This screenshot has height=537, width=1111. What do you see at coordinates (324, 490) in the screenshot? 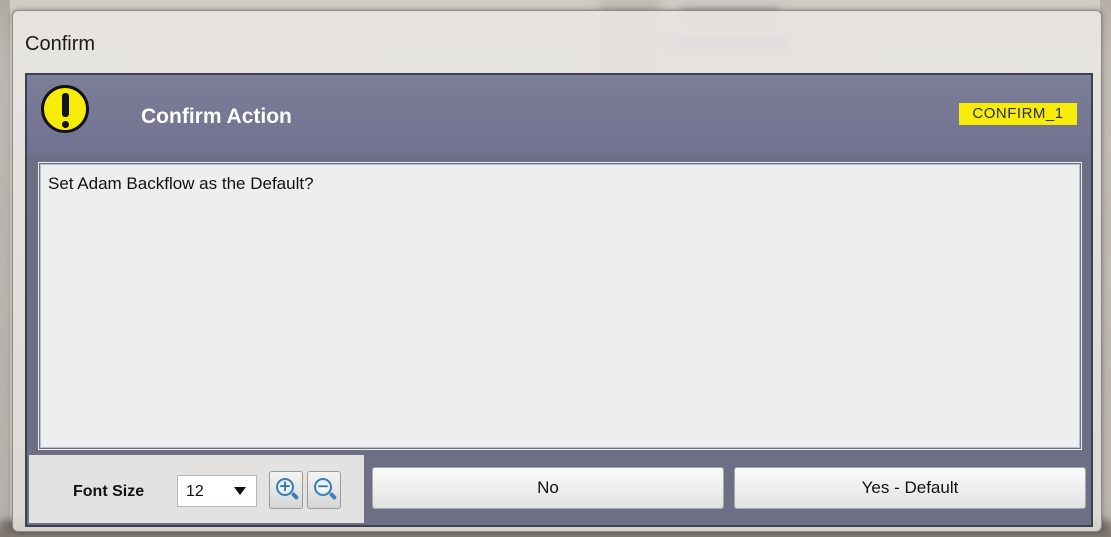
I see `zoom-out-button: −` at bounding box center [324, 490].